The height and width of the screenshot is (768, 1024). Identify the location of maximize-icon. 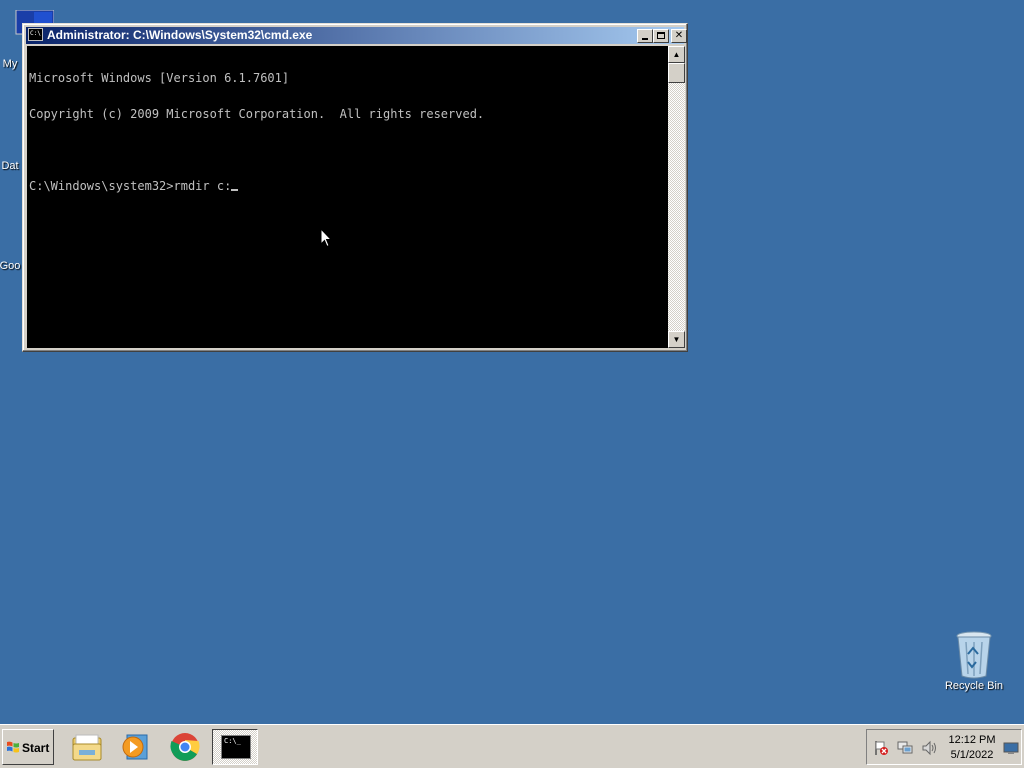
(661, 35).